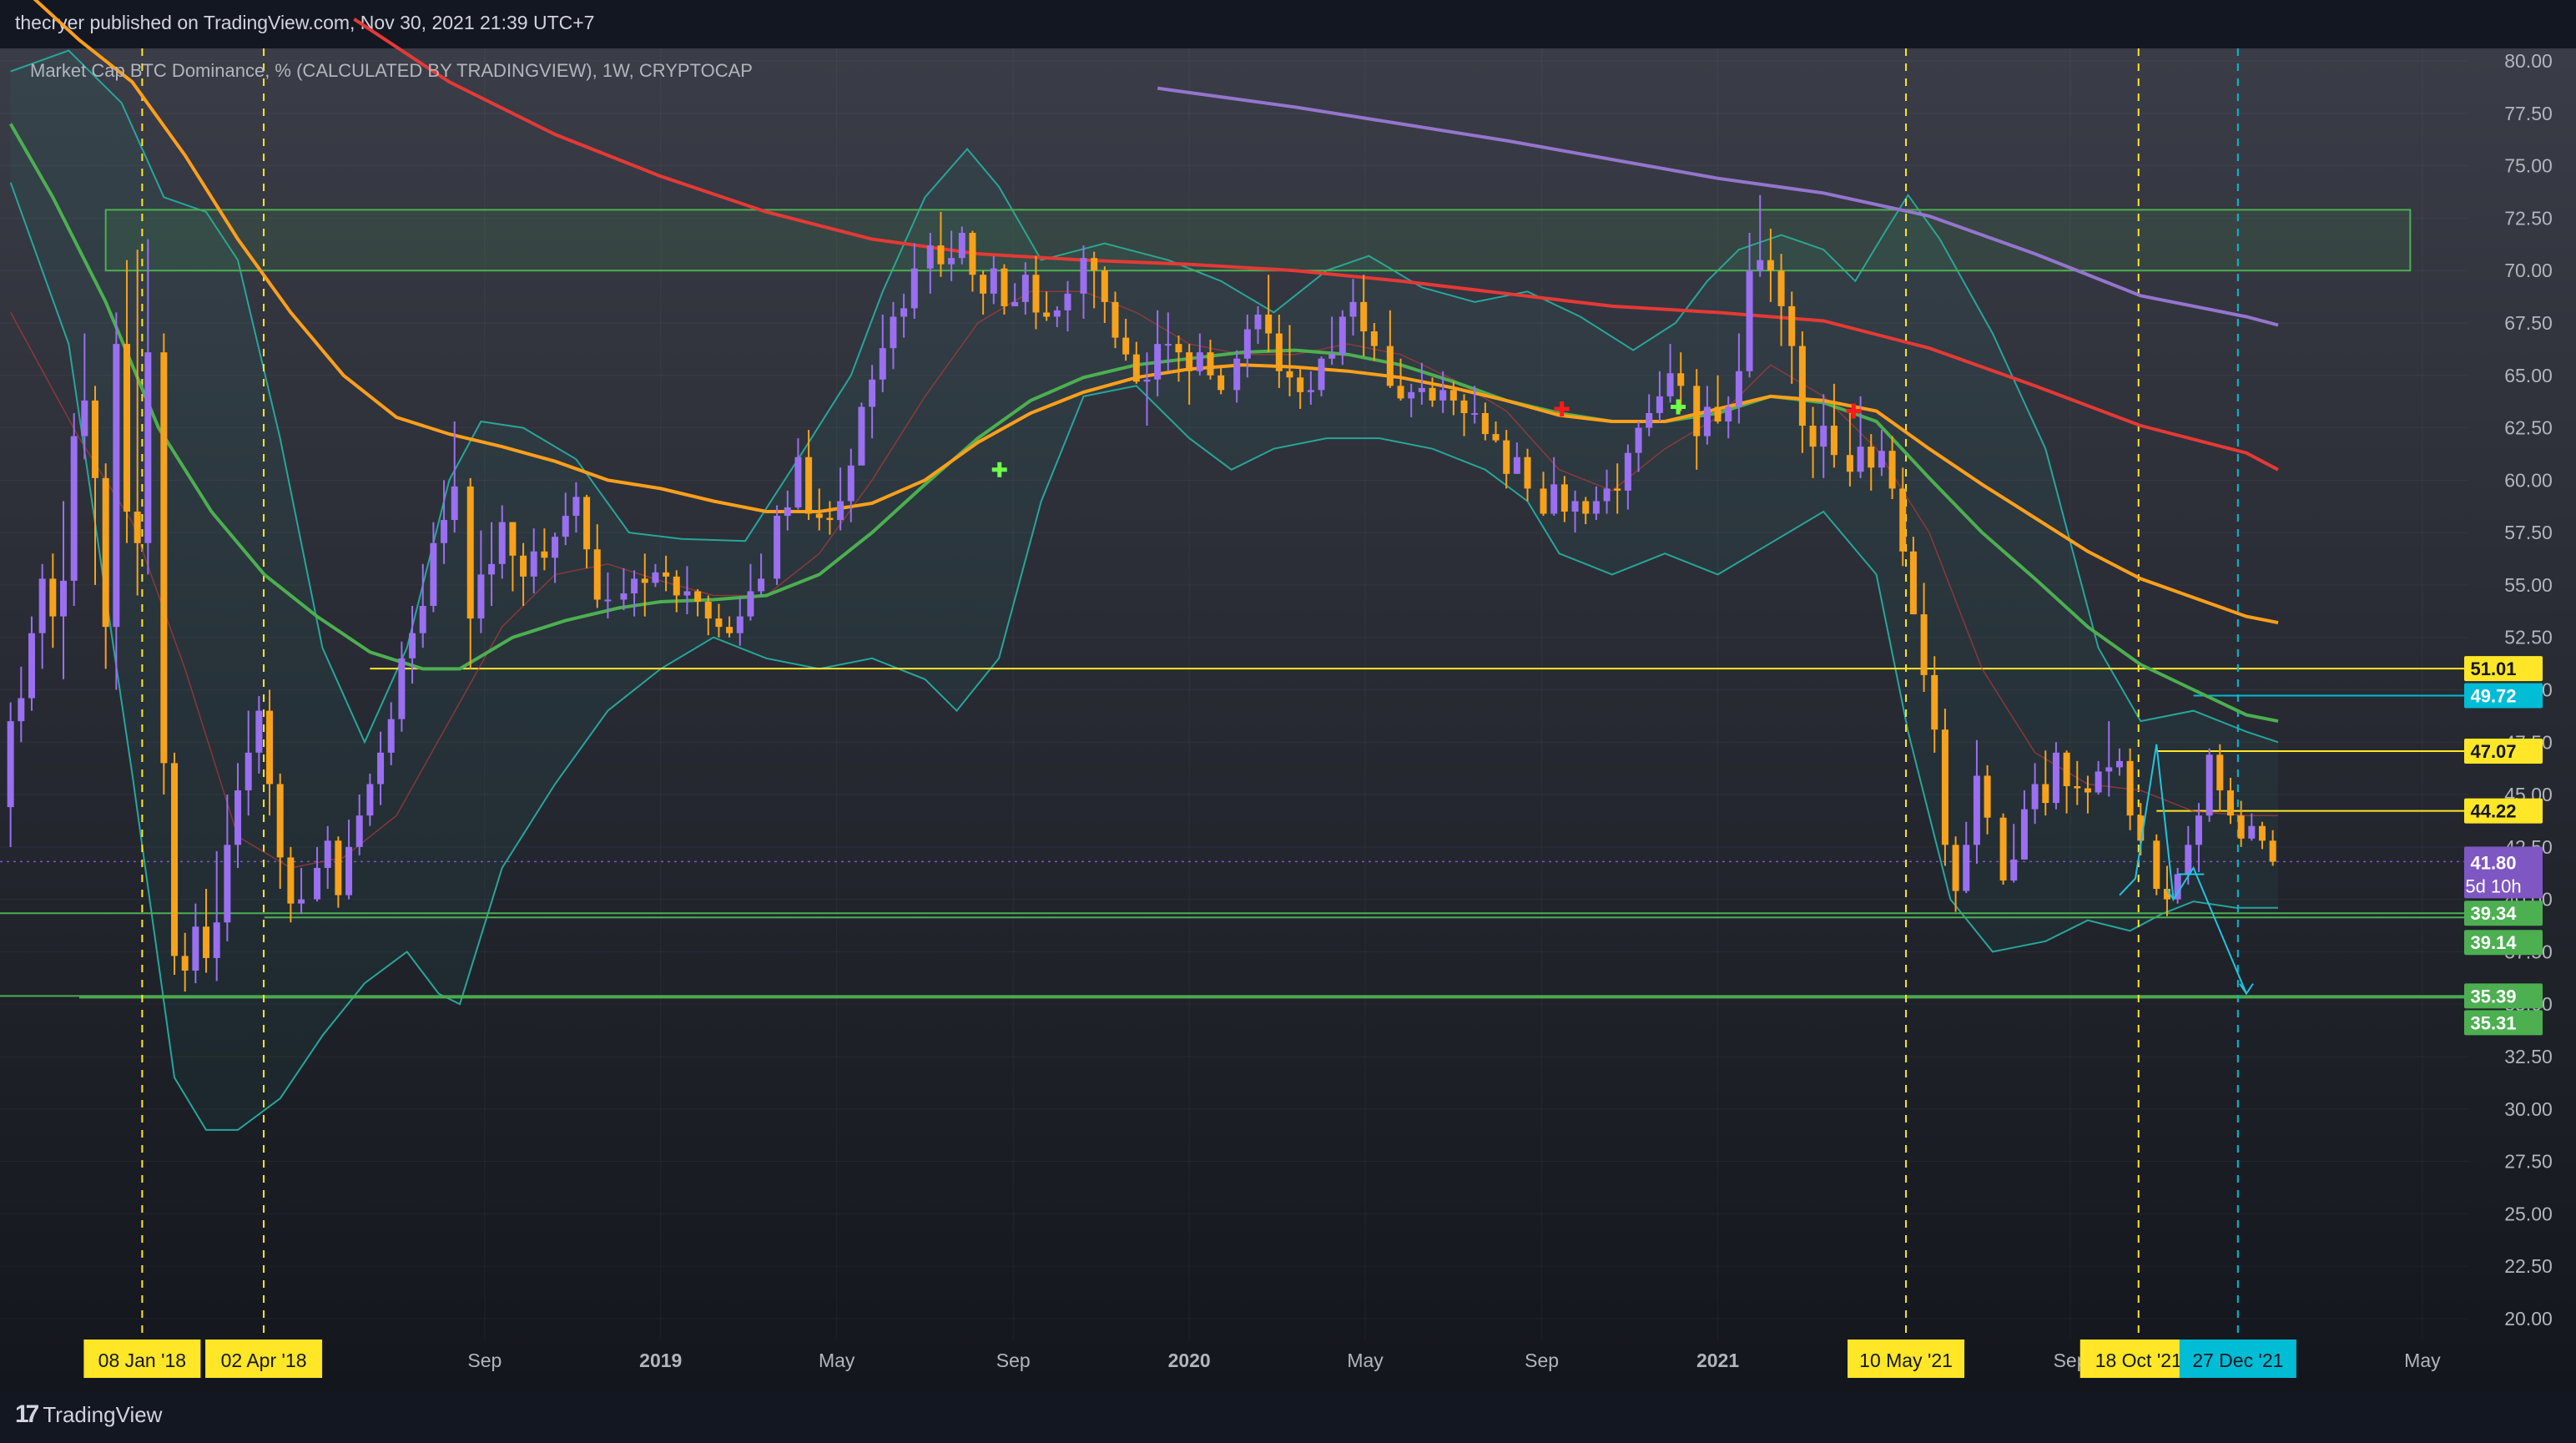  Describe the element at coordinates (2493, 811) in the screenshot. I see `price-label-text: 44.22` at that location.